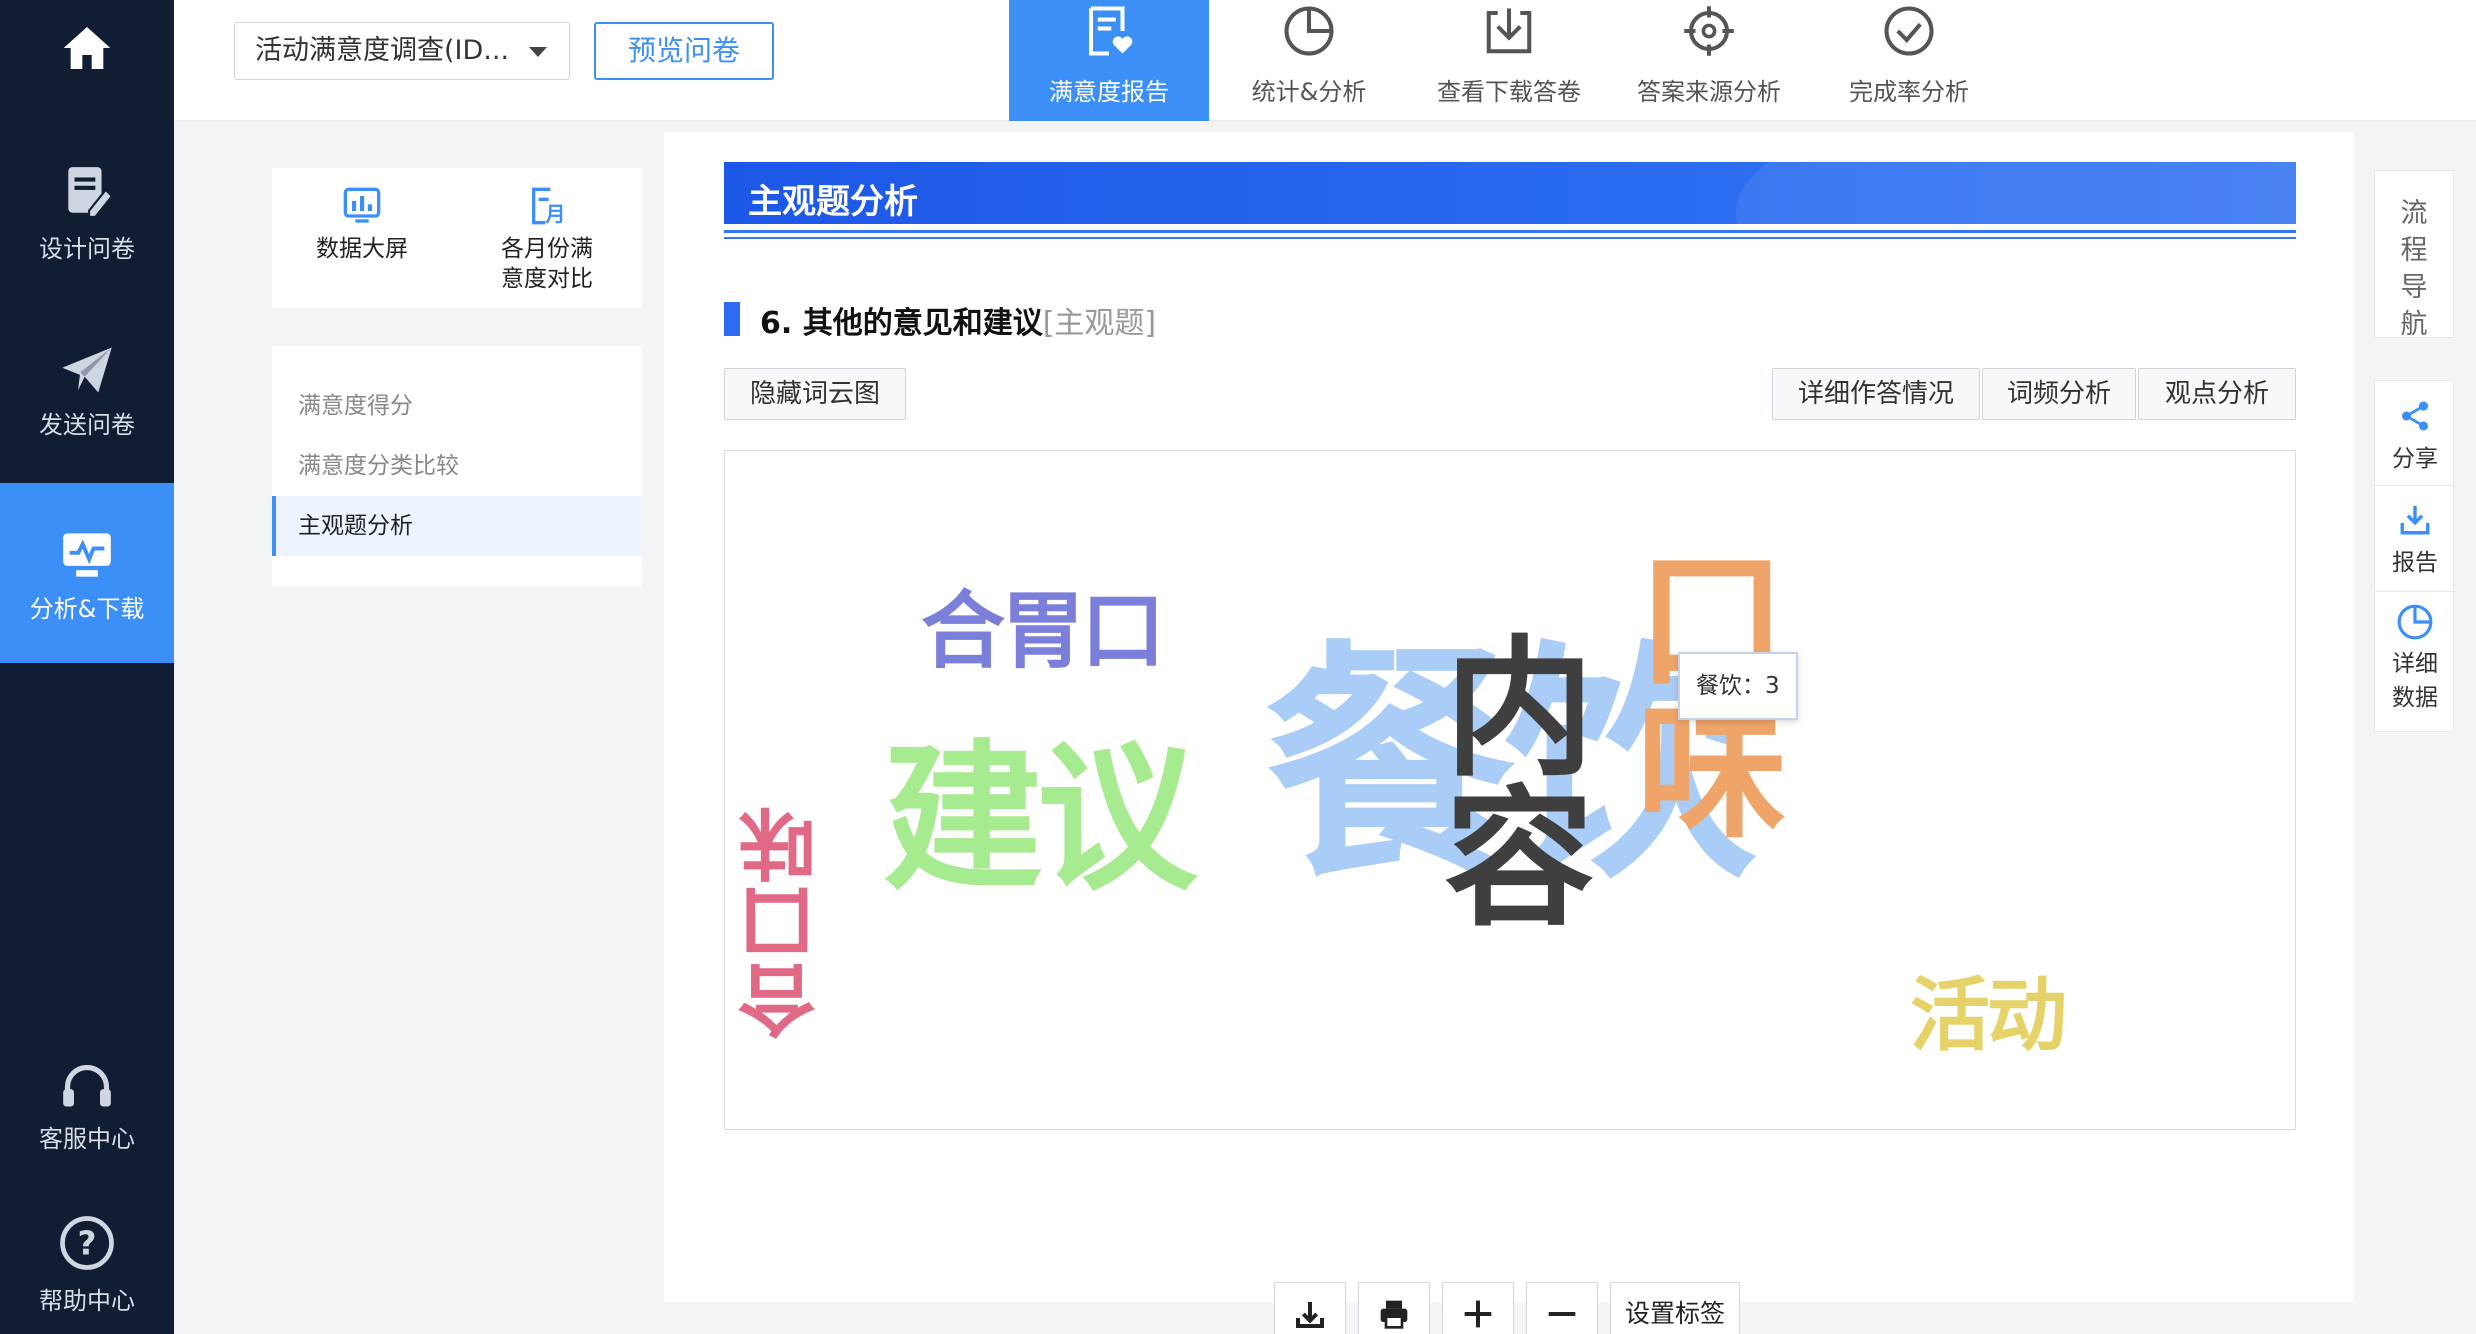  Describe the element at coordinates (362, 205) in the screenshot. I see `dashboard-icon` at that location.